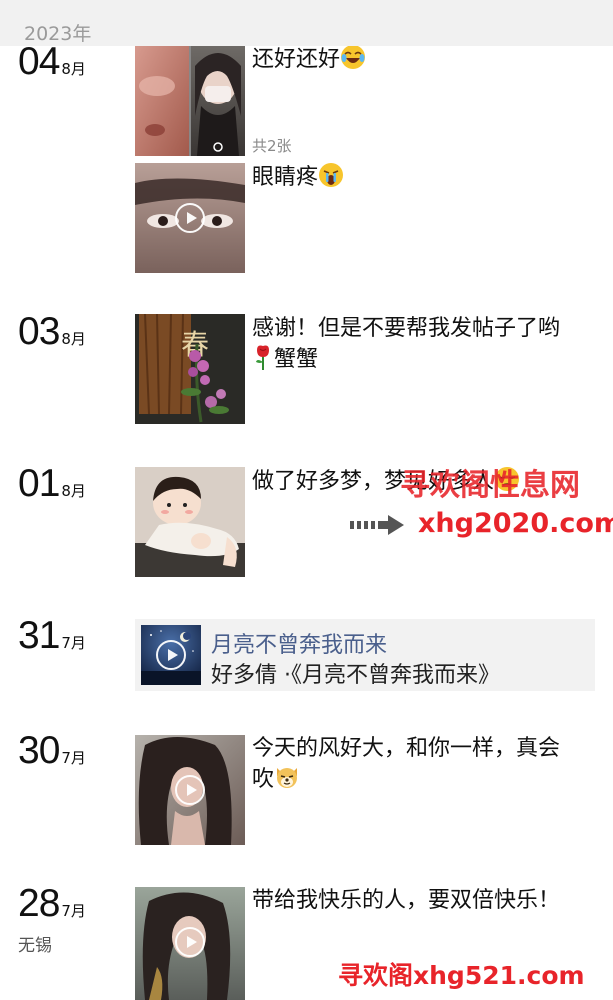 Image resolution: width=613 pixels, height=1000 pixels. I want to click on post-date: 31 7月, so click(52, 636).